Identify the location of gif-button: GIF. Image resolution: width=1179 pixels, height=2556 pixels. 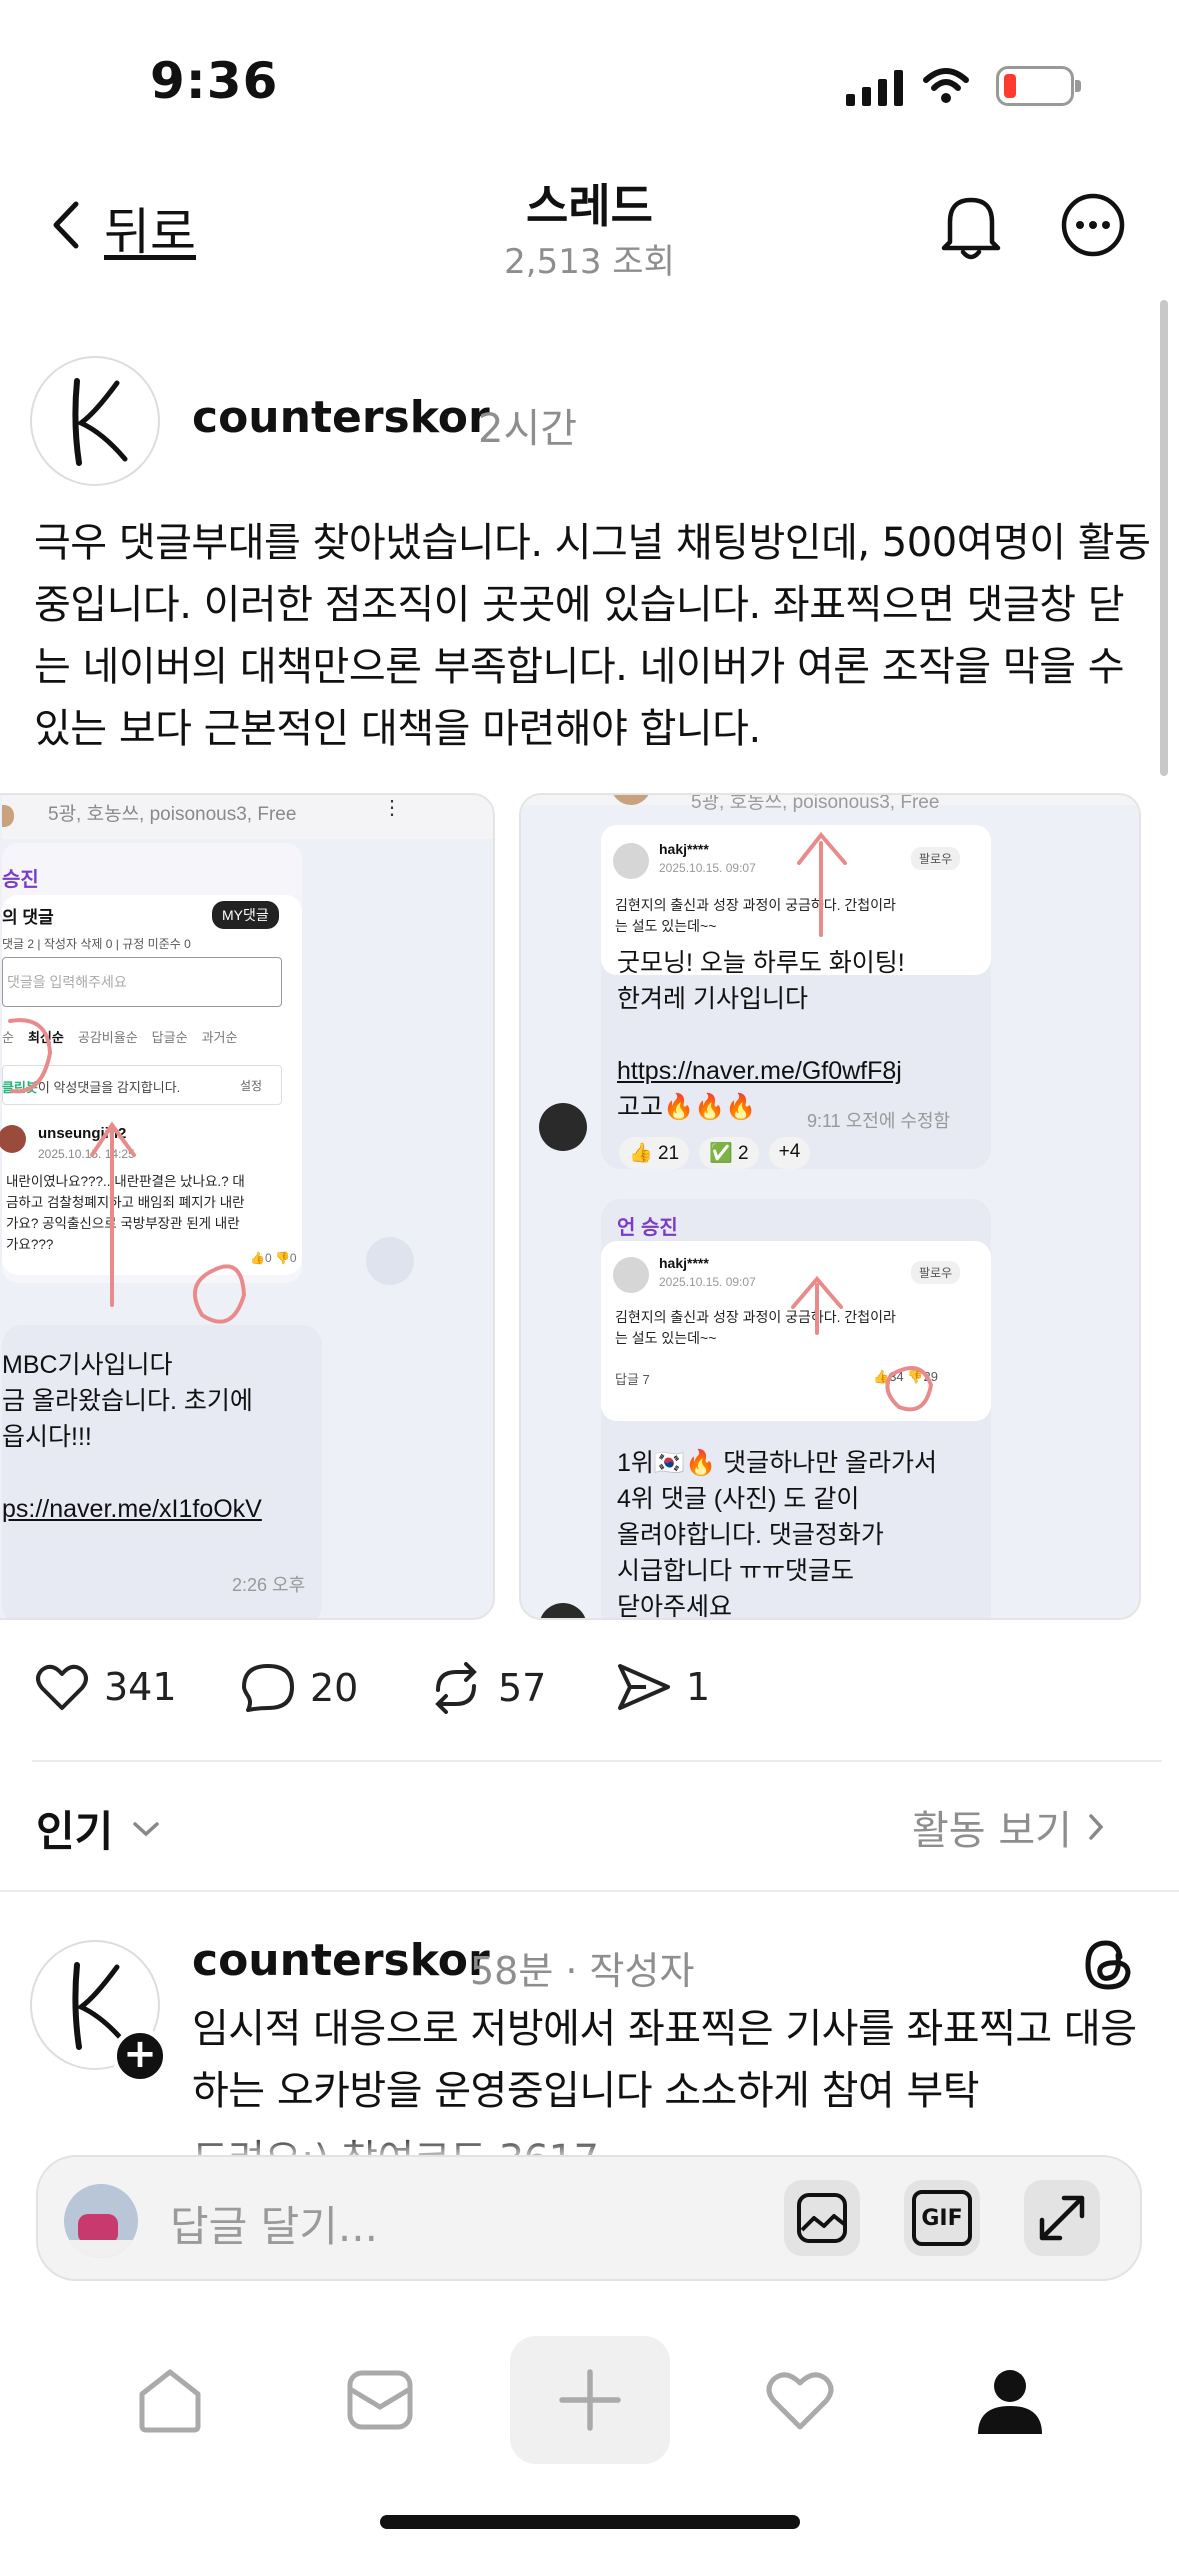
(942, 2218).